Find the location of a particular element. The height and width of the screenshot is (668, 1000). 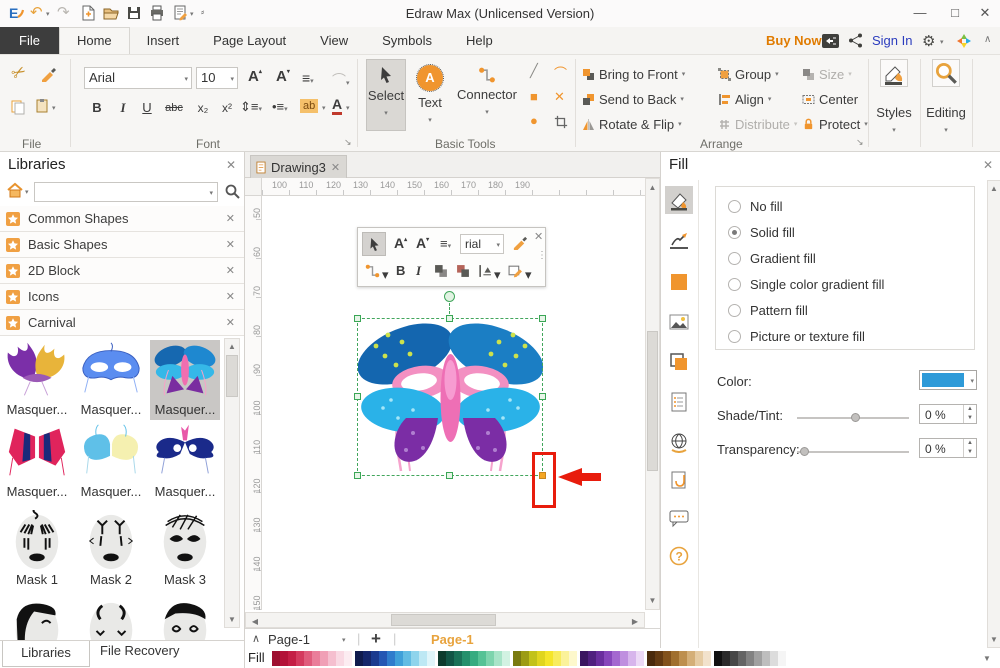

group-button: Group ▾ is located at coordinates (748, 74).